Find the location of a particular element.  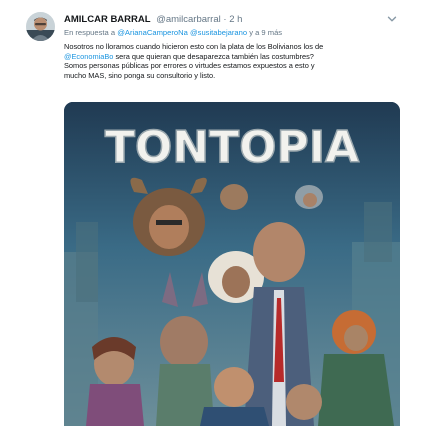

author-handle: @amilcarbarral is located at coordinates (188, 19).